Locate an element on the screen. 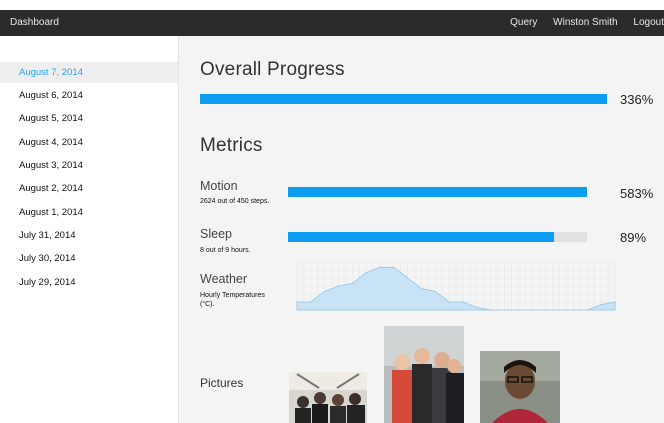 This screenshot has height=423, width=664. sleep-label: Sleep is located at coordinates (216, 234).